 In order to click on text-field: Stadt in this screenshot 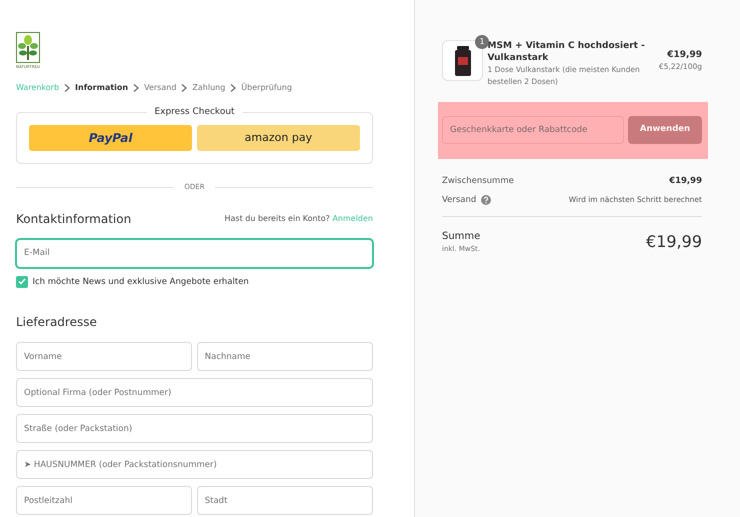, I will do `click(284, 501)`.